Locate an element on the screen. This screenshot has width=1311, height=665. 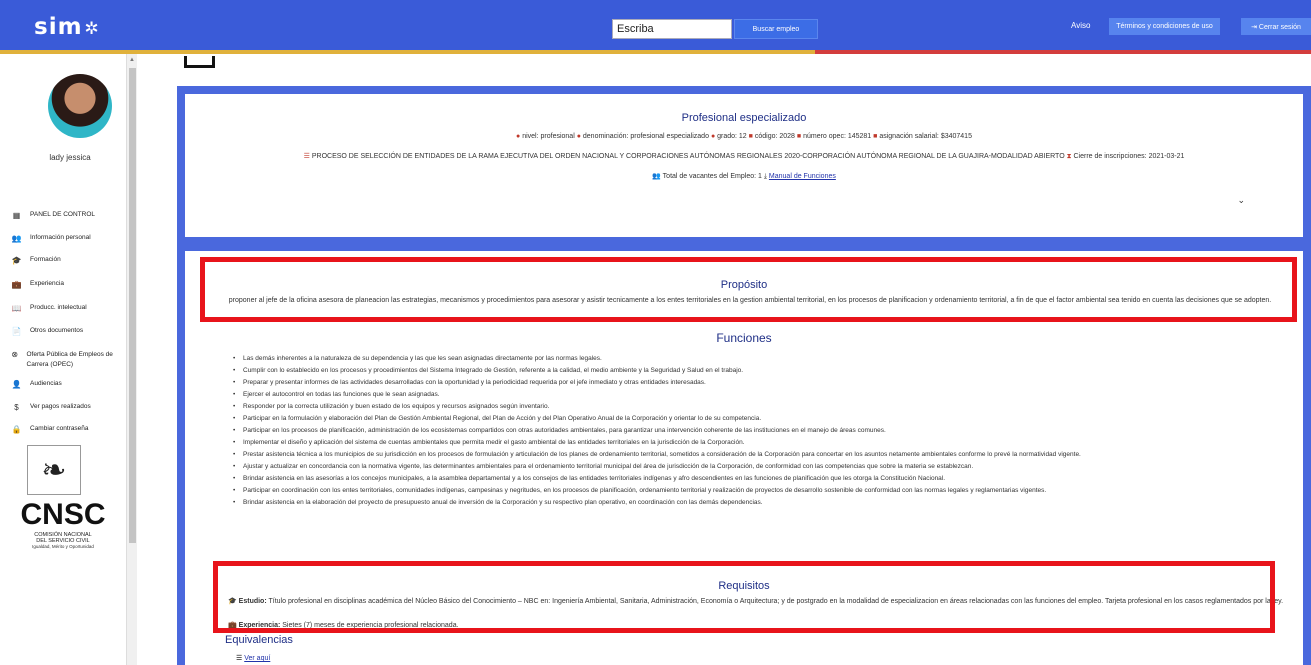
nivel: nivel: profesional is located at coordinates (548, 136).